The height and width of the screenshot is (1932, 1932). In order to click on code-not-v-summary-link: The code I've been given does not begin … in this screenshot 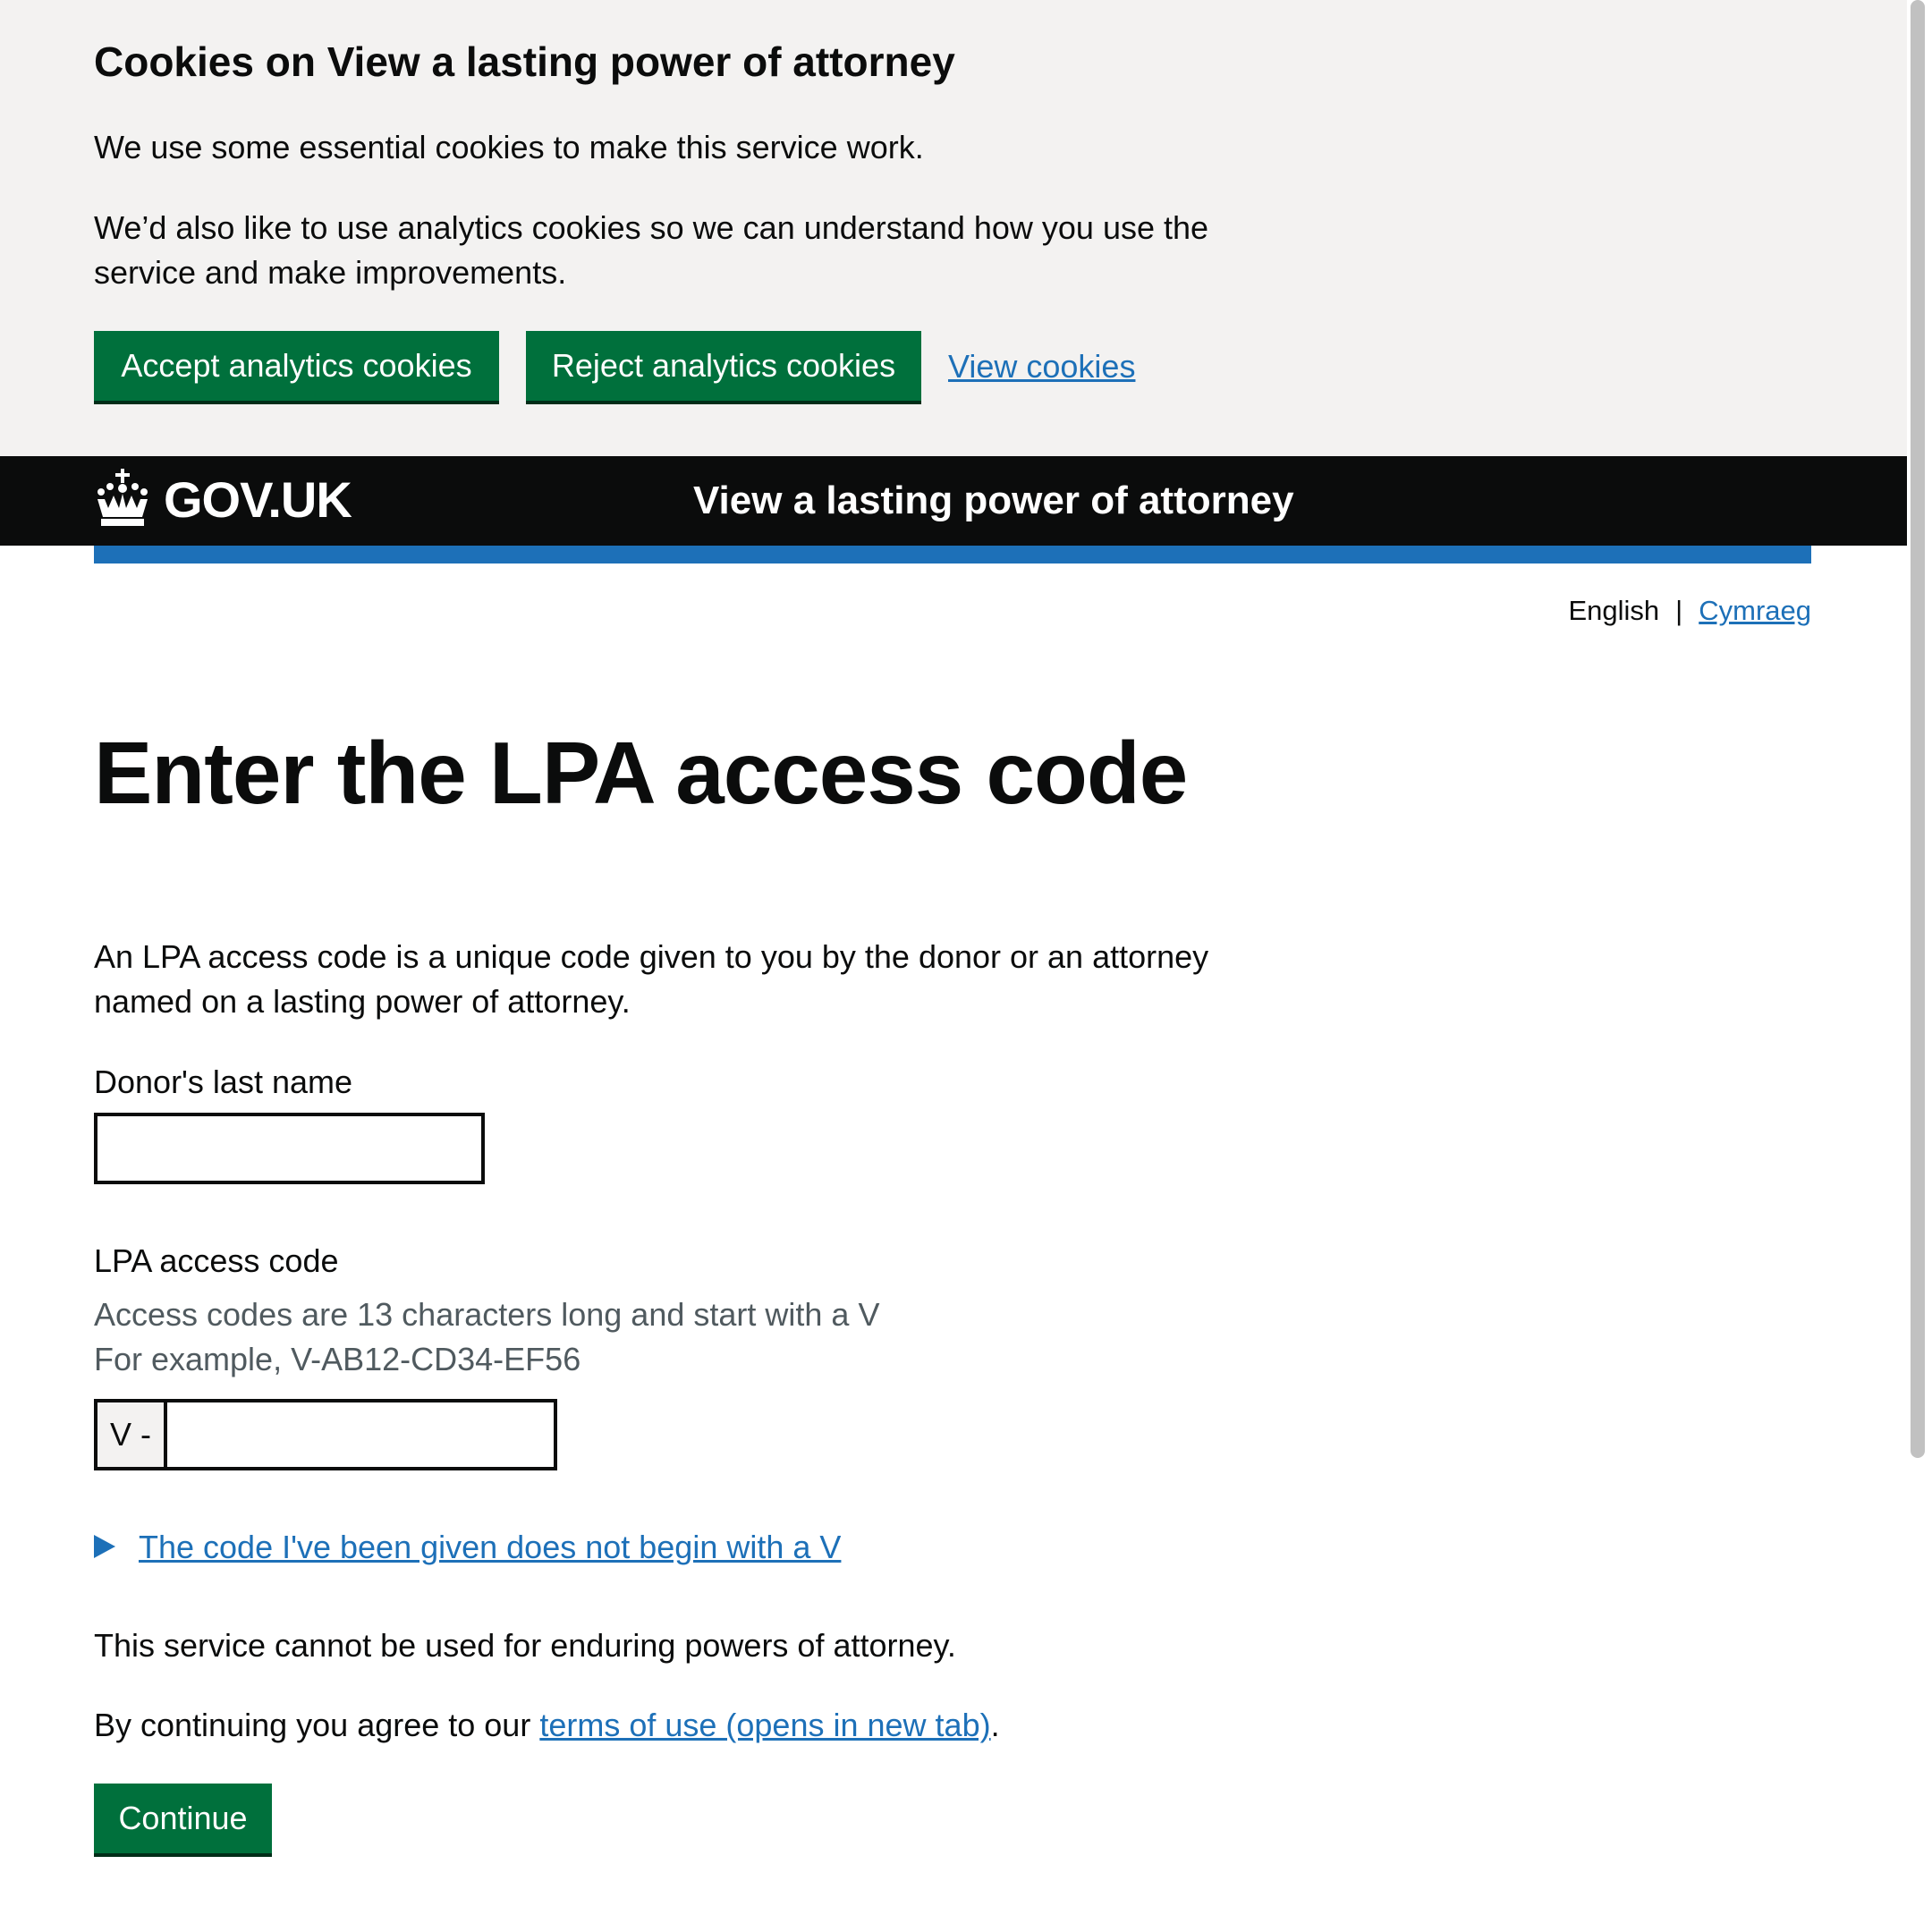, I will do `click(490, 1547)`.